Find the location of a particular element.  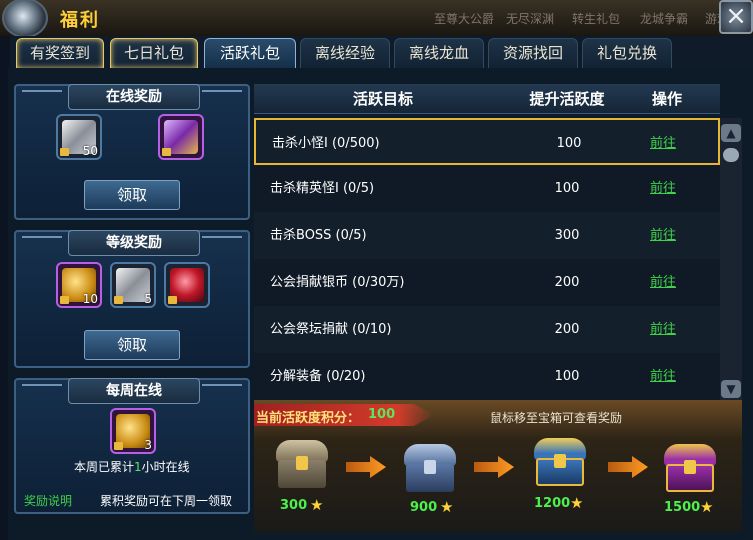

weekly-hours-value: 1 is located at coordinates (138, 467).